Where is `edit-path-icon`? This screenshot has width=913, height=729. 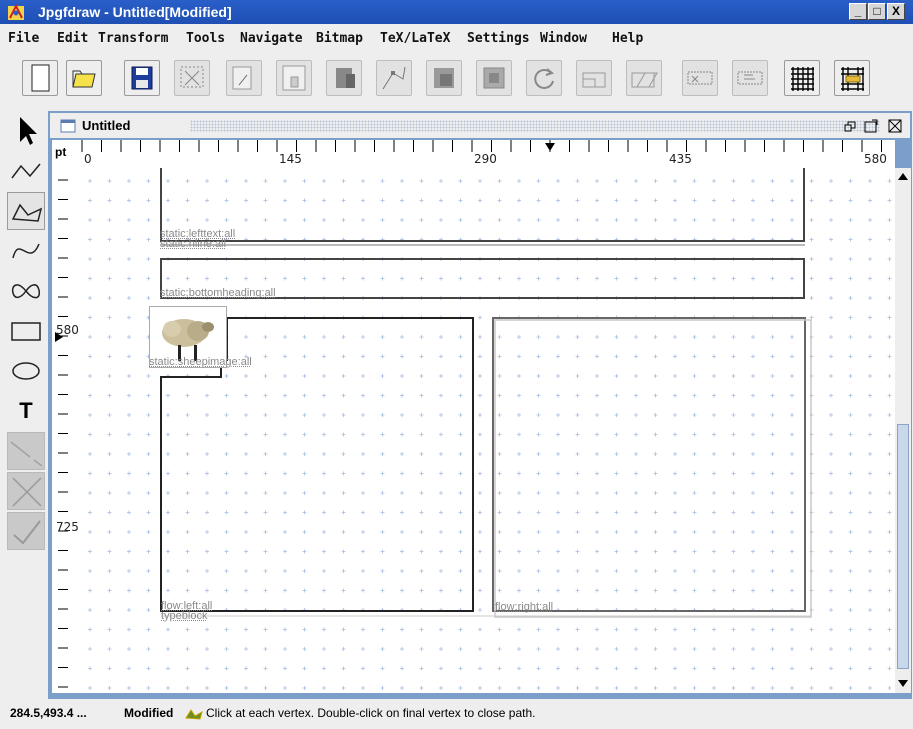
edit-path-icon is located at coordinates (244, 78).